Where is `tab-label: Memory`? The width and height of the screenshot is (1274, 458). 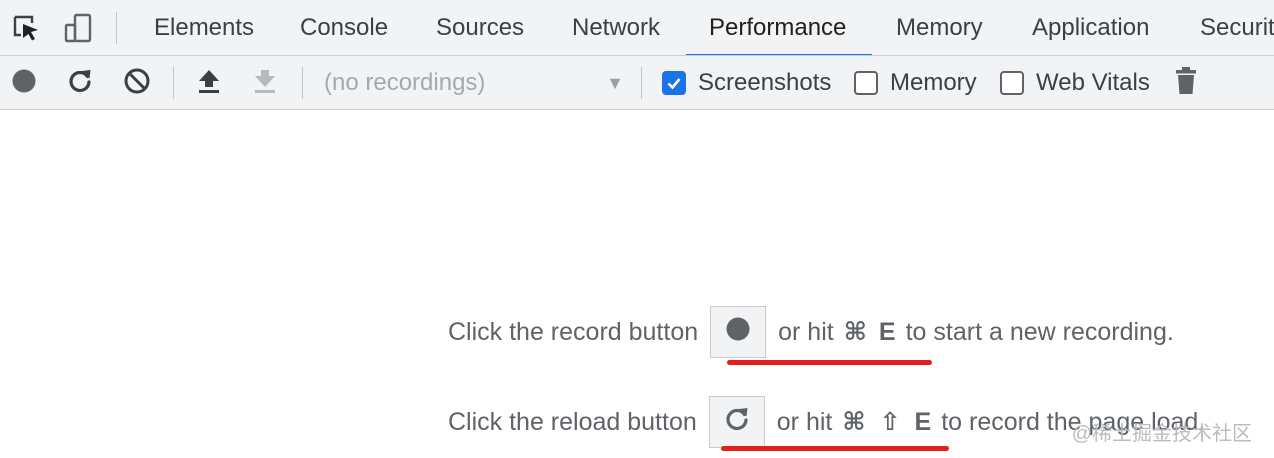
tab-label: Memory is located at coordinates (939, 27).